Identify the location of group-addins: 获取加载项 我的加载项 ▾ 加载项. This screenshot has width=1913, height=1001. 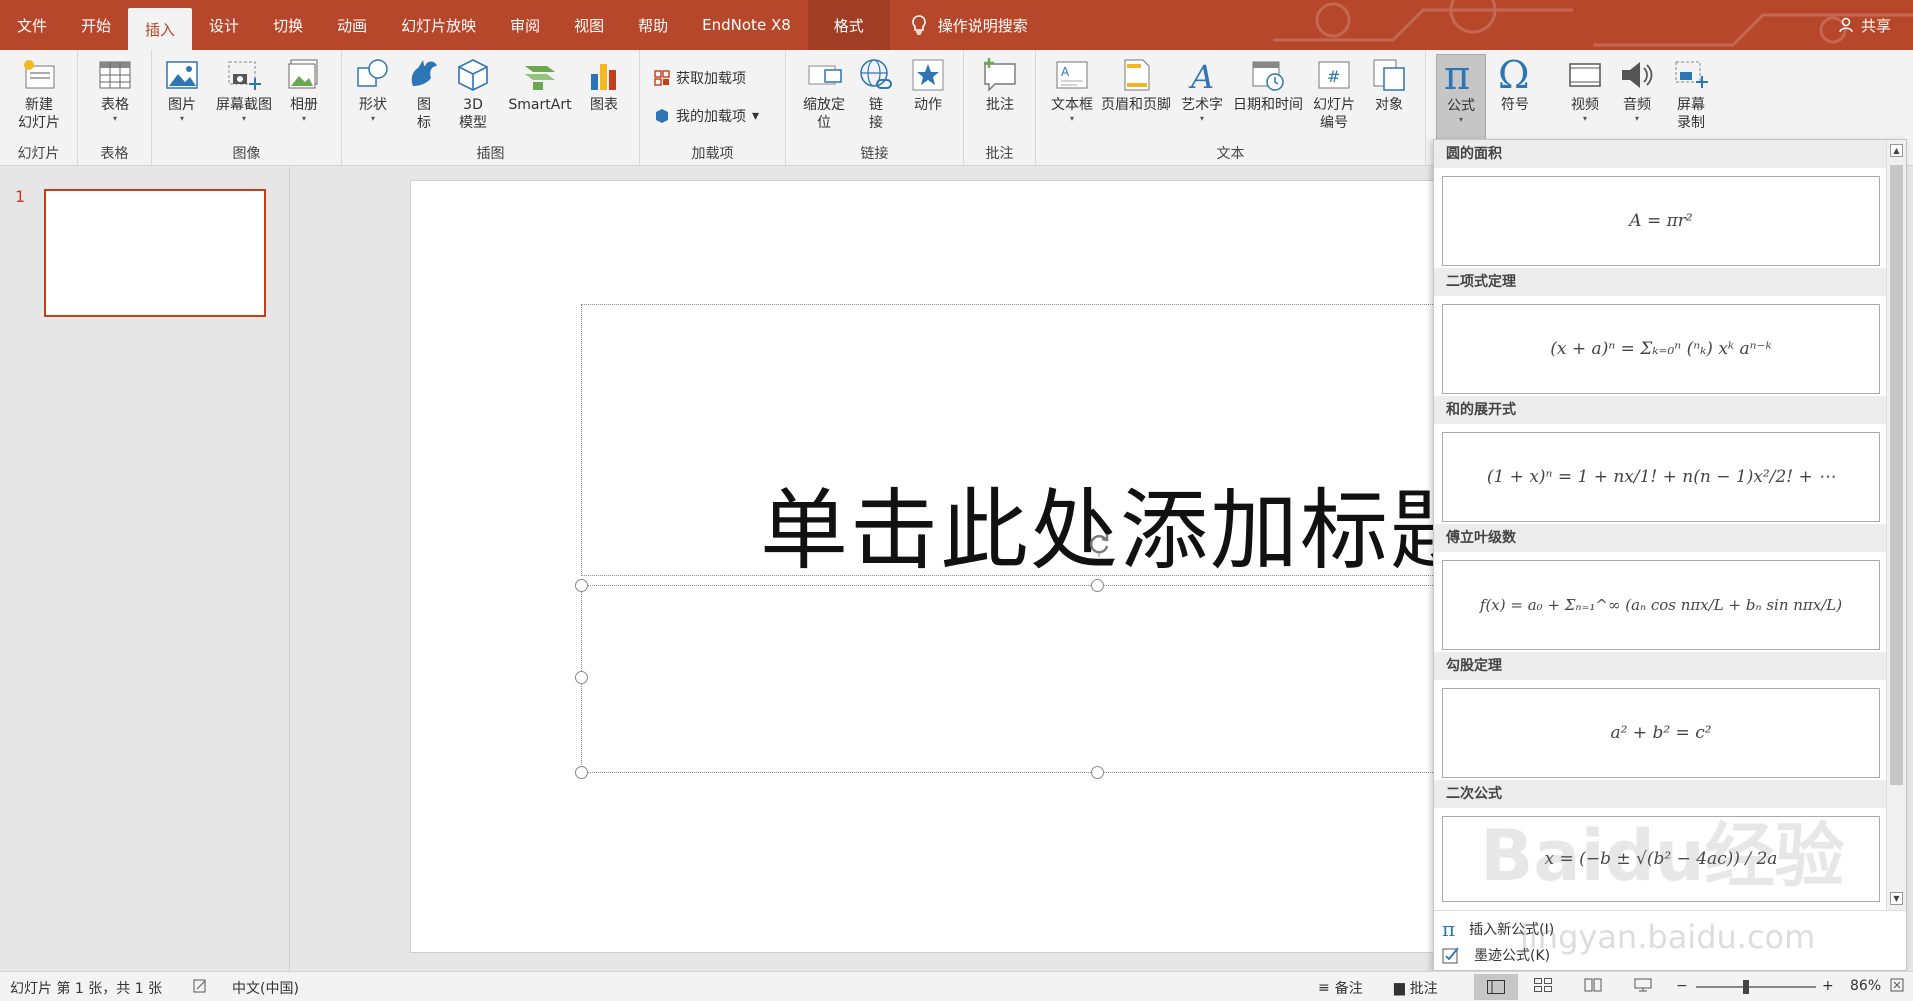
(713, 108).